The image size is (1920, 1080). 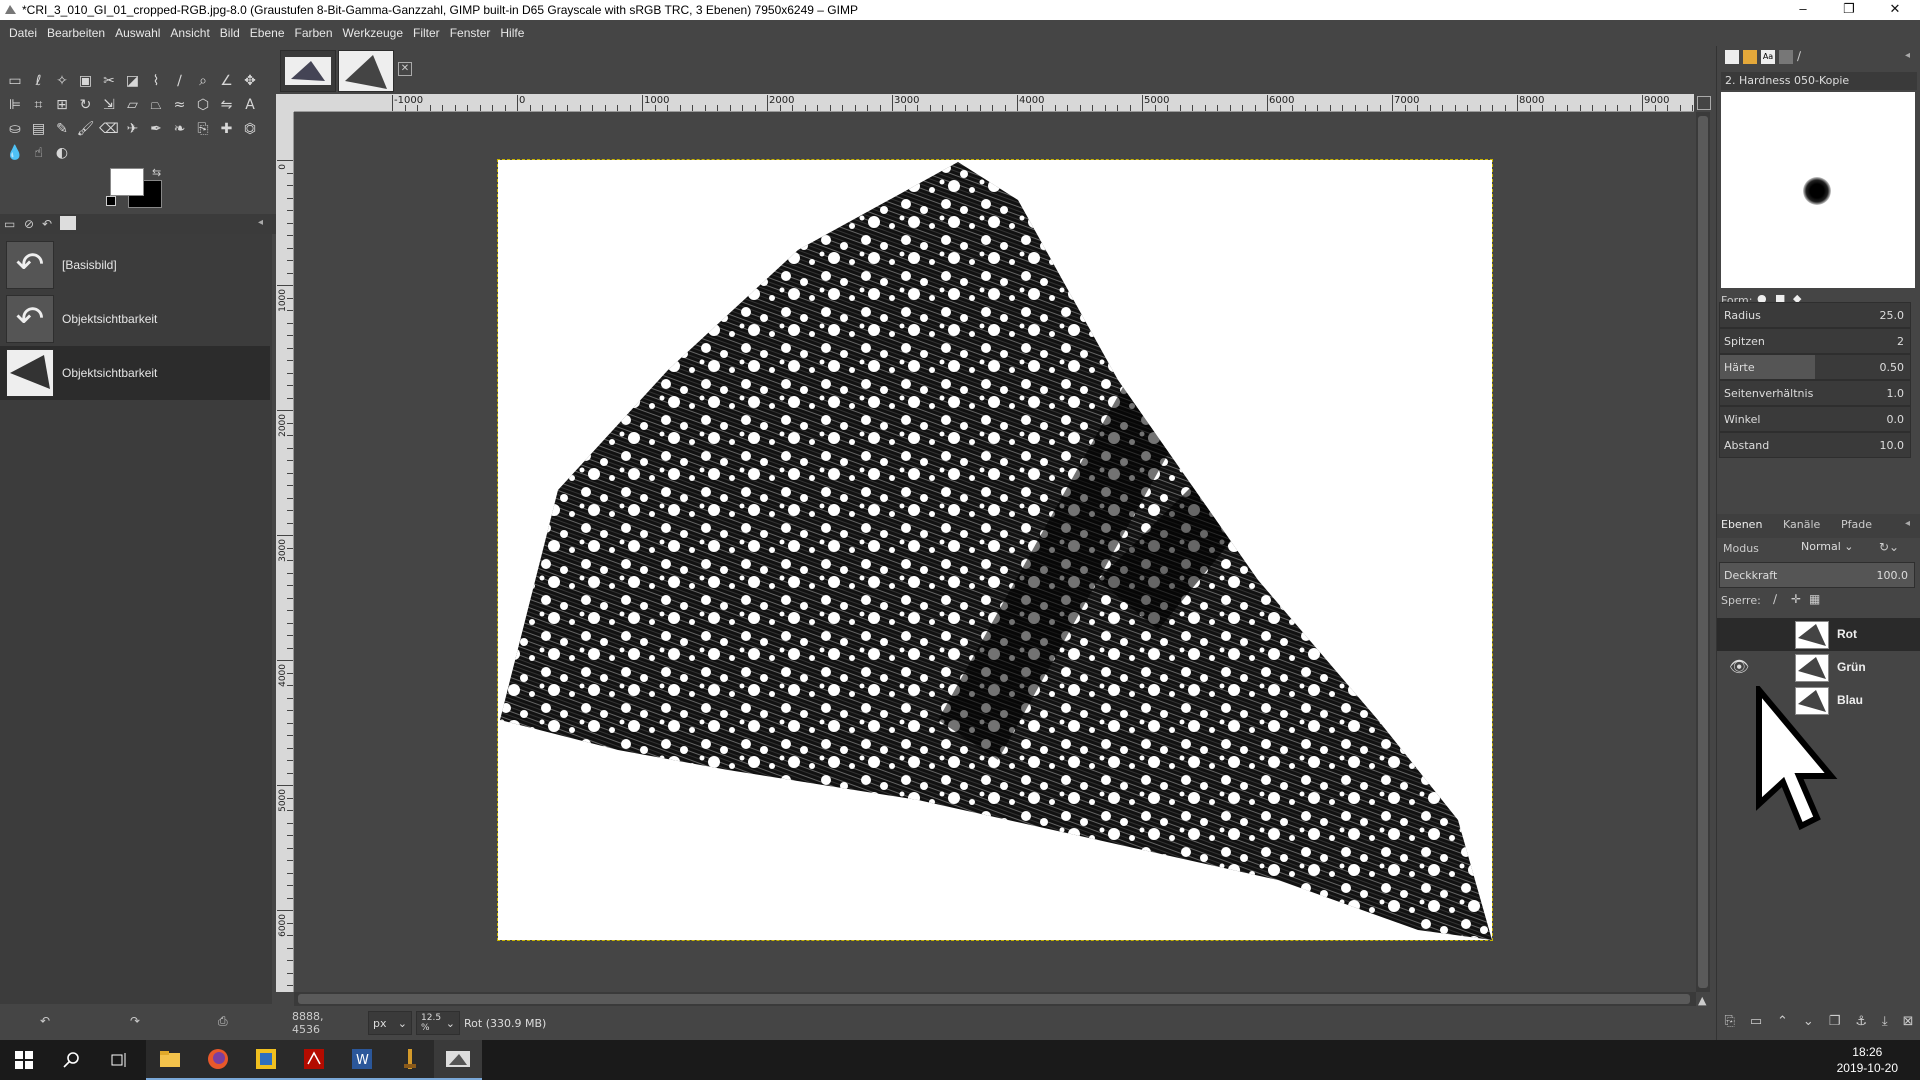 What do you see at coordinates (1796, 599) in the screenshot?
I see `lock-position-icon: ✛` at bounding box center [1796, 599].